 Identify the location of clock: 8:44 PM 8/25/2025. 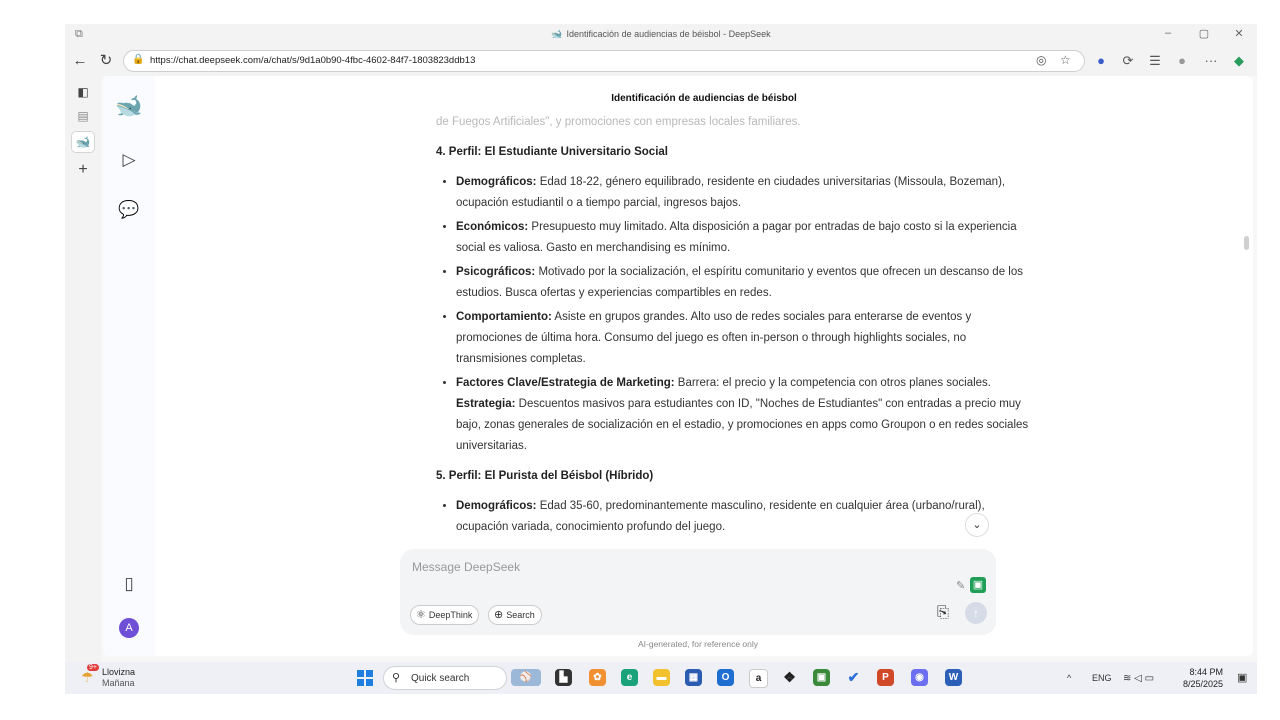
(1203, 678).